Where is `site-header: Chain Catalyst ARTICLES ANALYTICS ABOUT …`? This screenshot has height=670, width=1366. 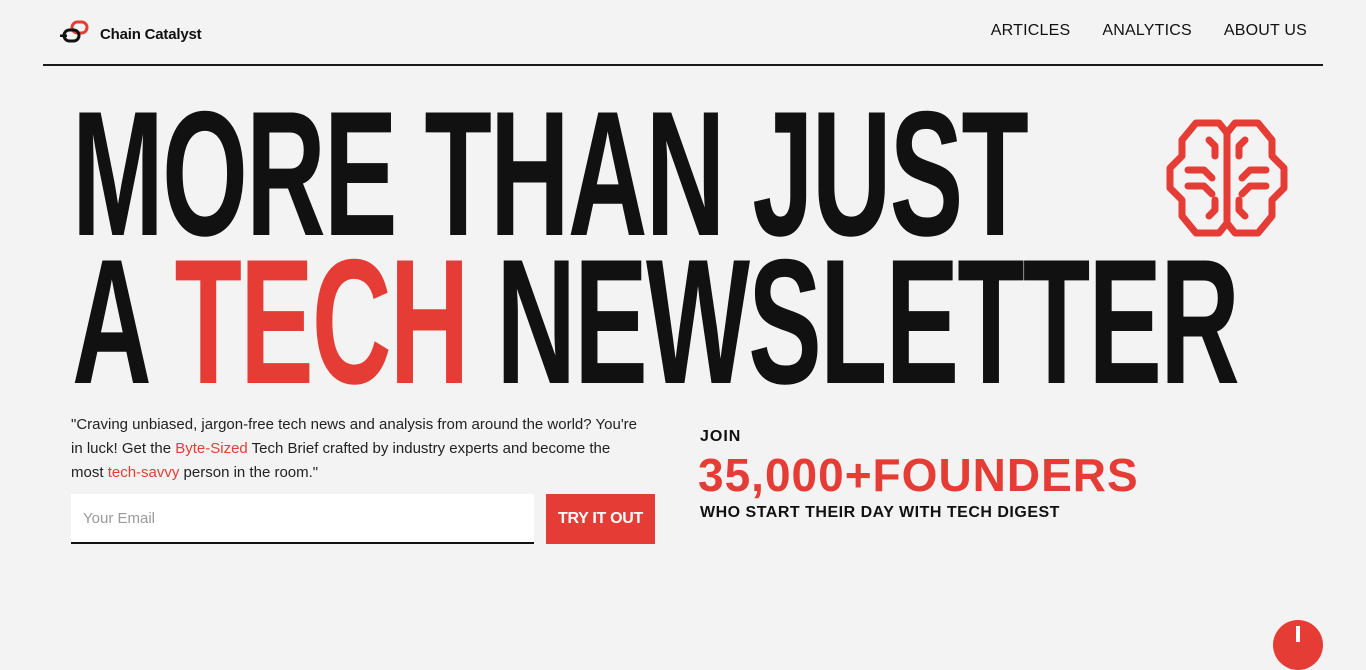 site-header: Chain Catalyst ARTICLES ANALYTICS ABOUT … is located at coordinates (683, 33).